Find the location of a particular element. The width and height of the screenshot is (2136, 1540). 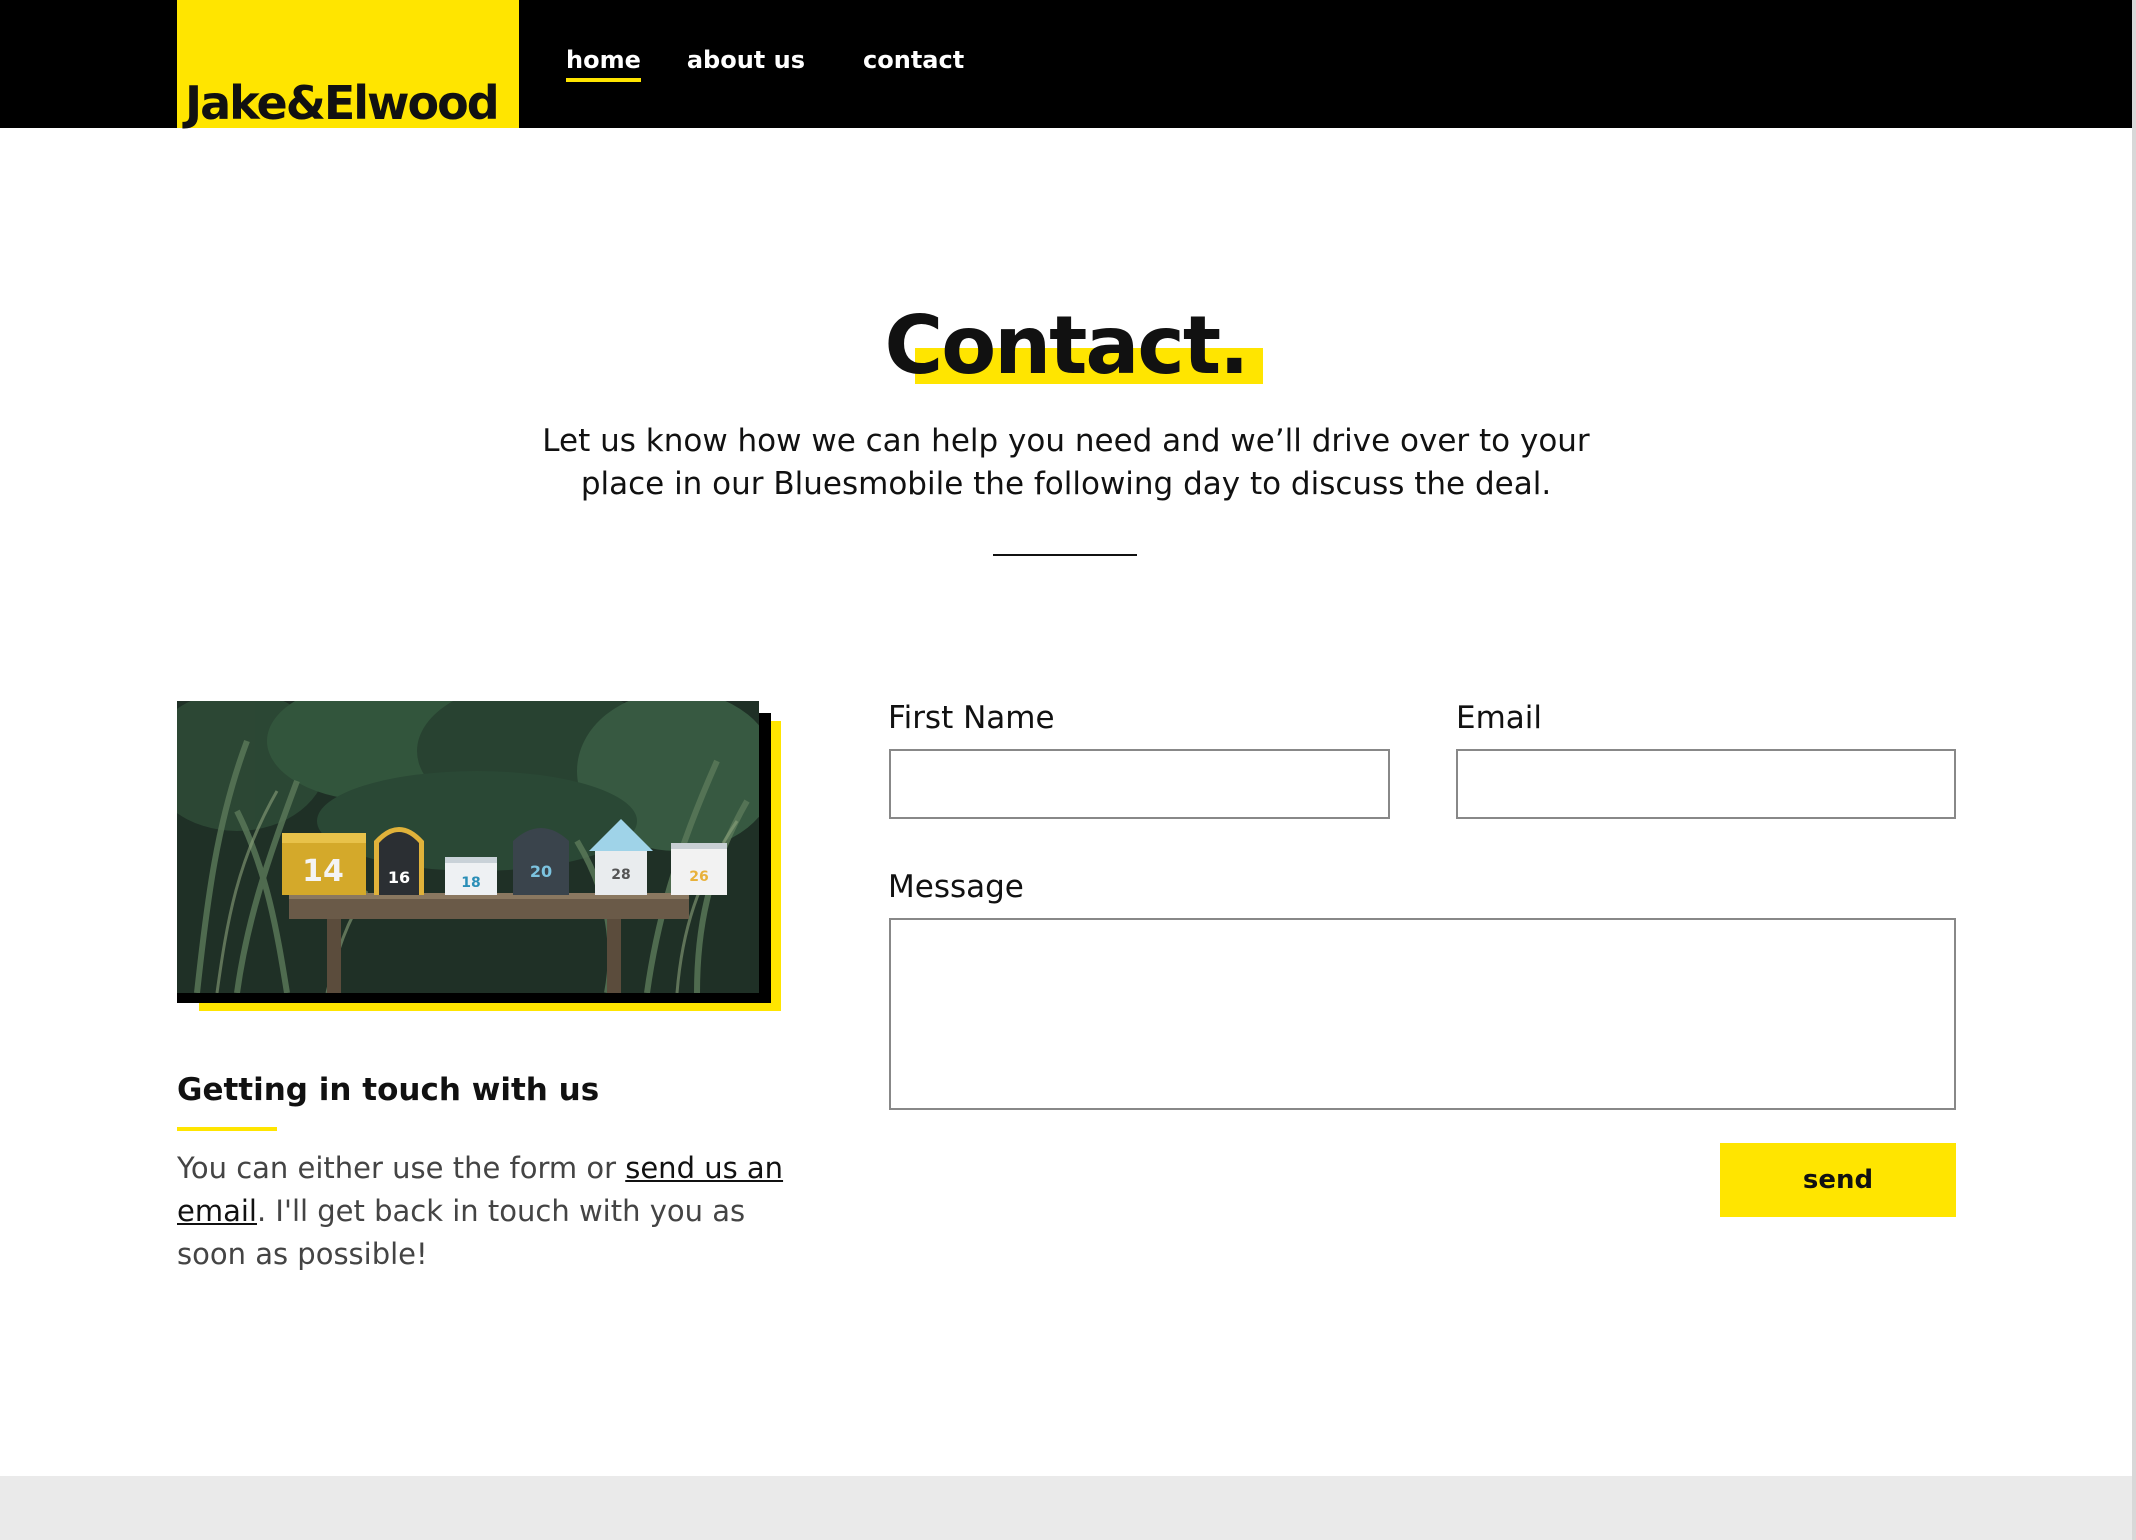

nav-item-contact: contact is located at coordinates (913, 64).